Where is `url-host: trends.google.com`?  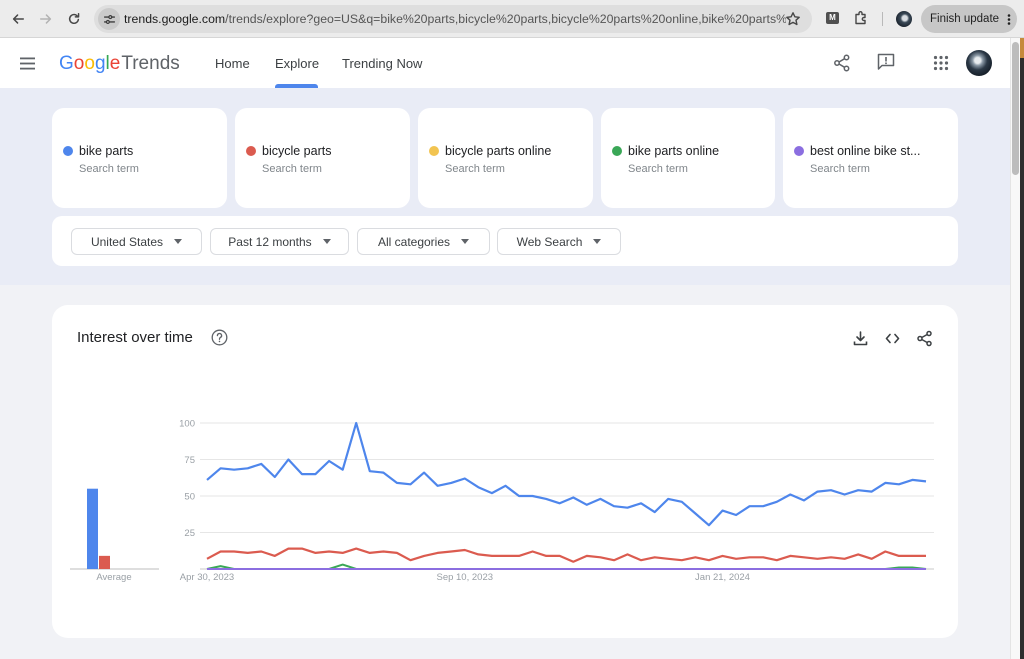 url-host: trends.google.com is located at coordinates (175, 19).